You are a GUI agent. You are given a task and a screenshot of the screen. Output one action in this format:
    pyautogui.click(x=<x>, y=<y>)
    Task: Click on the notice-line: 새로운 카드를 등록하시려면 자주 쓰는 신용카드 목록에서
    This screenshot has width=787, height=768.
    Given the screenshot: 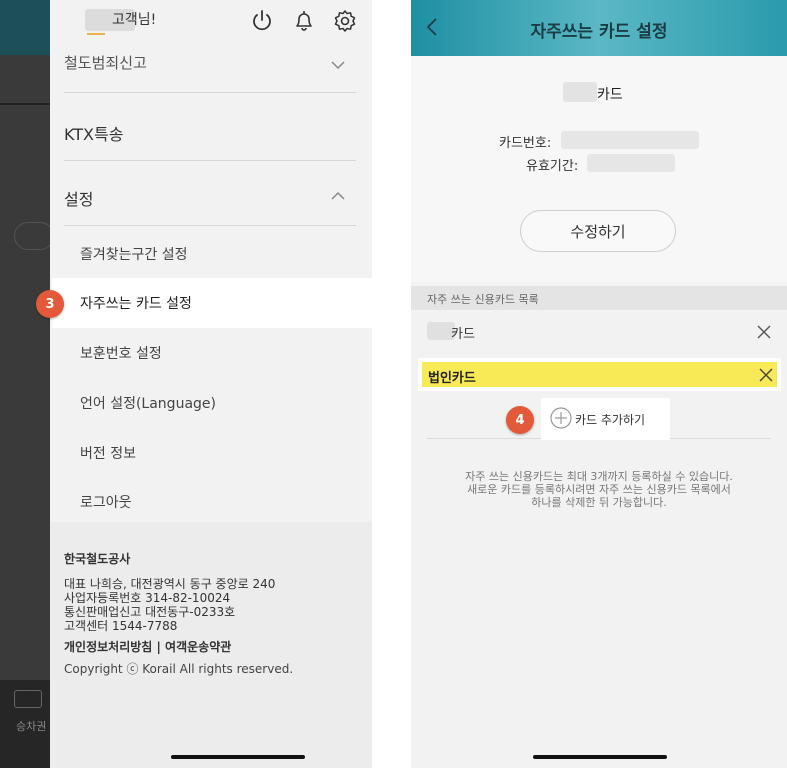 What is the action you would take?
    pyautogui.click(x=599, y=489)
    